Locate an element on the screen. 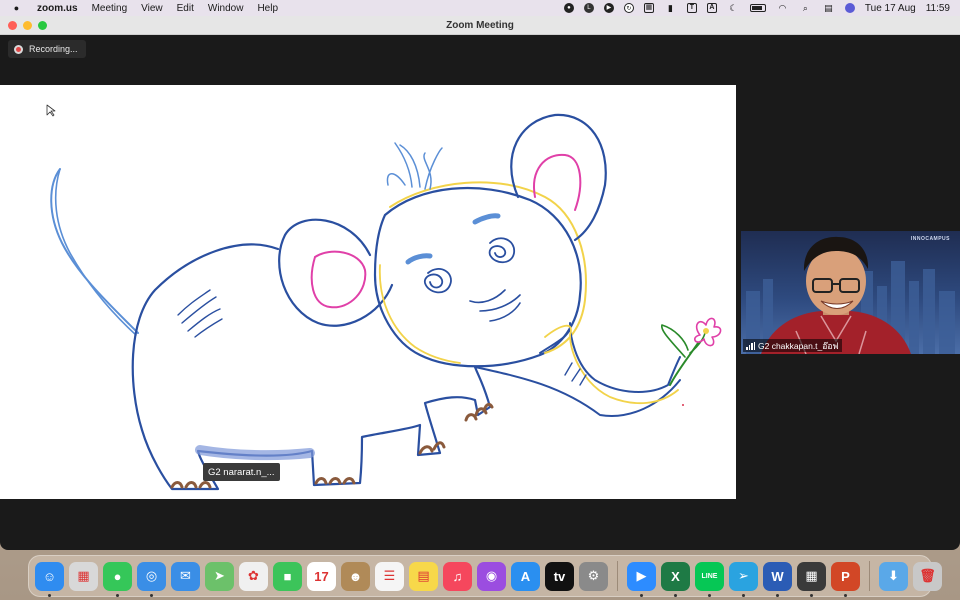  title-bar: Zoom Meeting is located at coordinates (480, 25).